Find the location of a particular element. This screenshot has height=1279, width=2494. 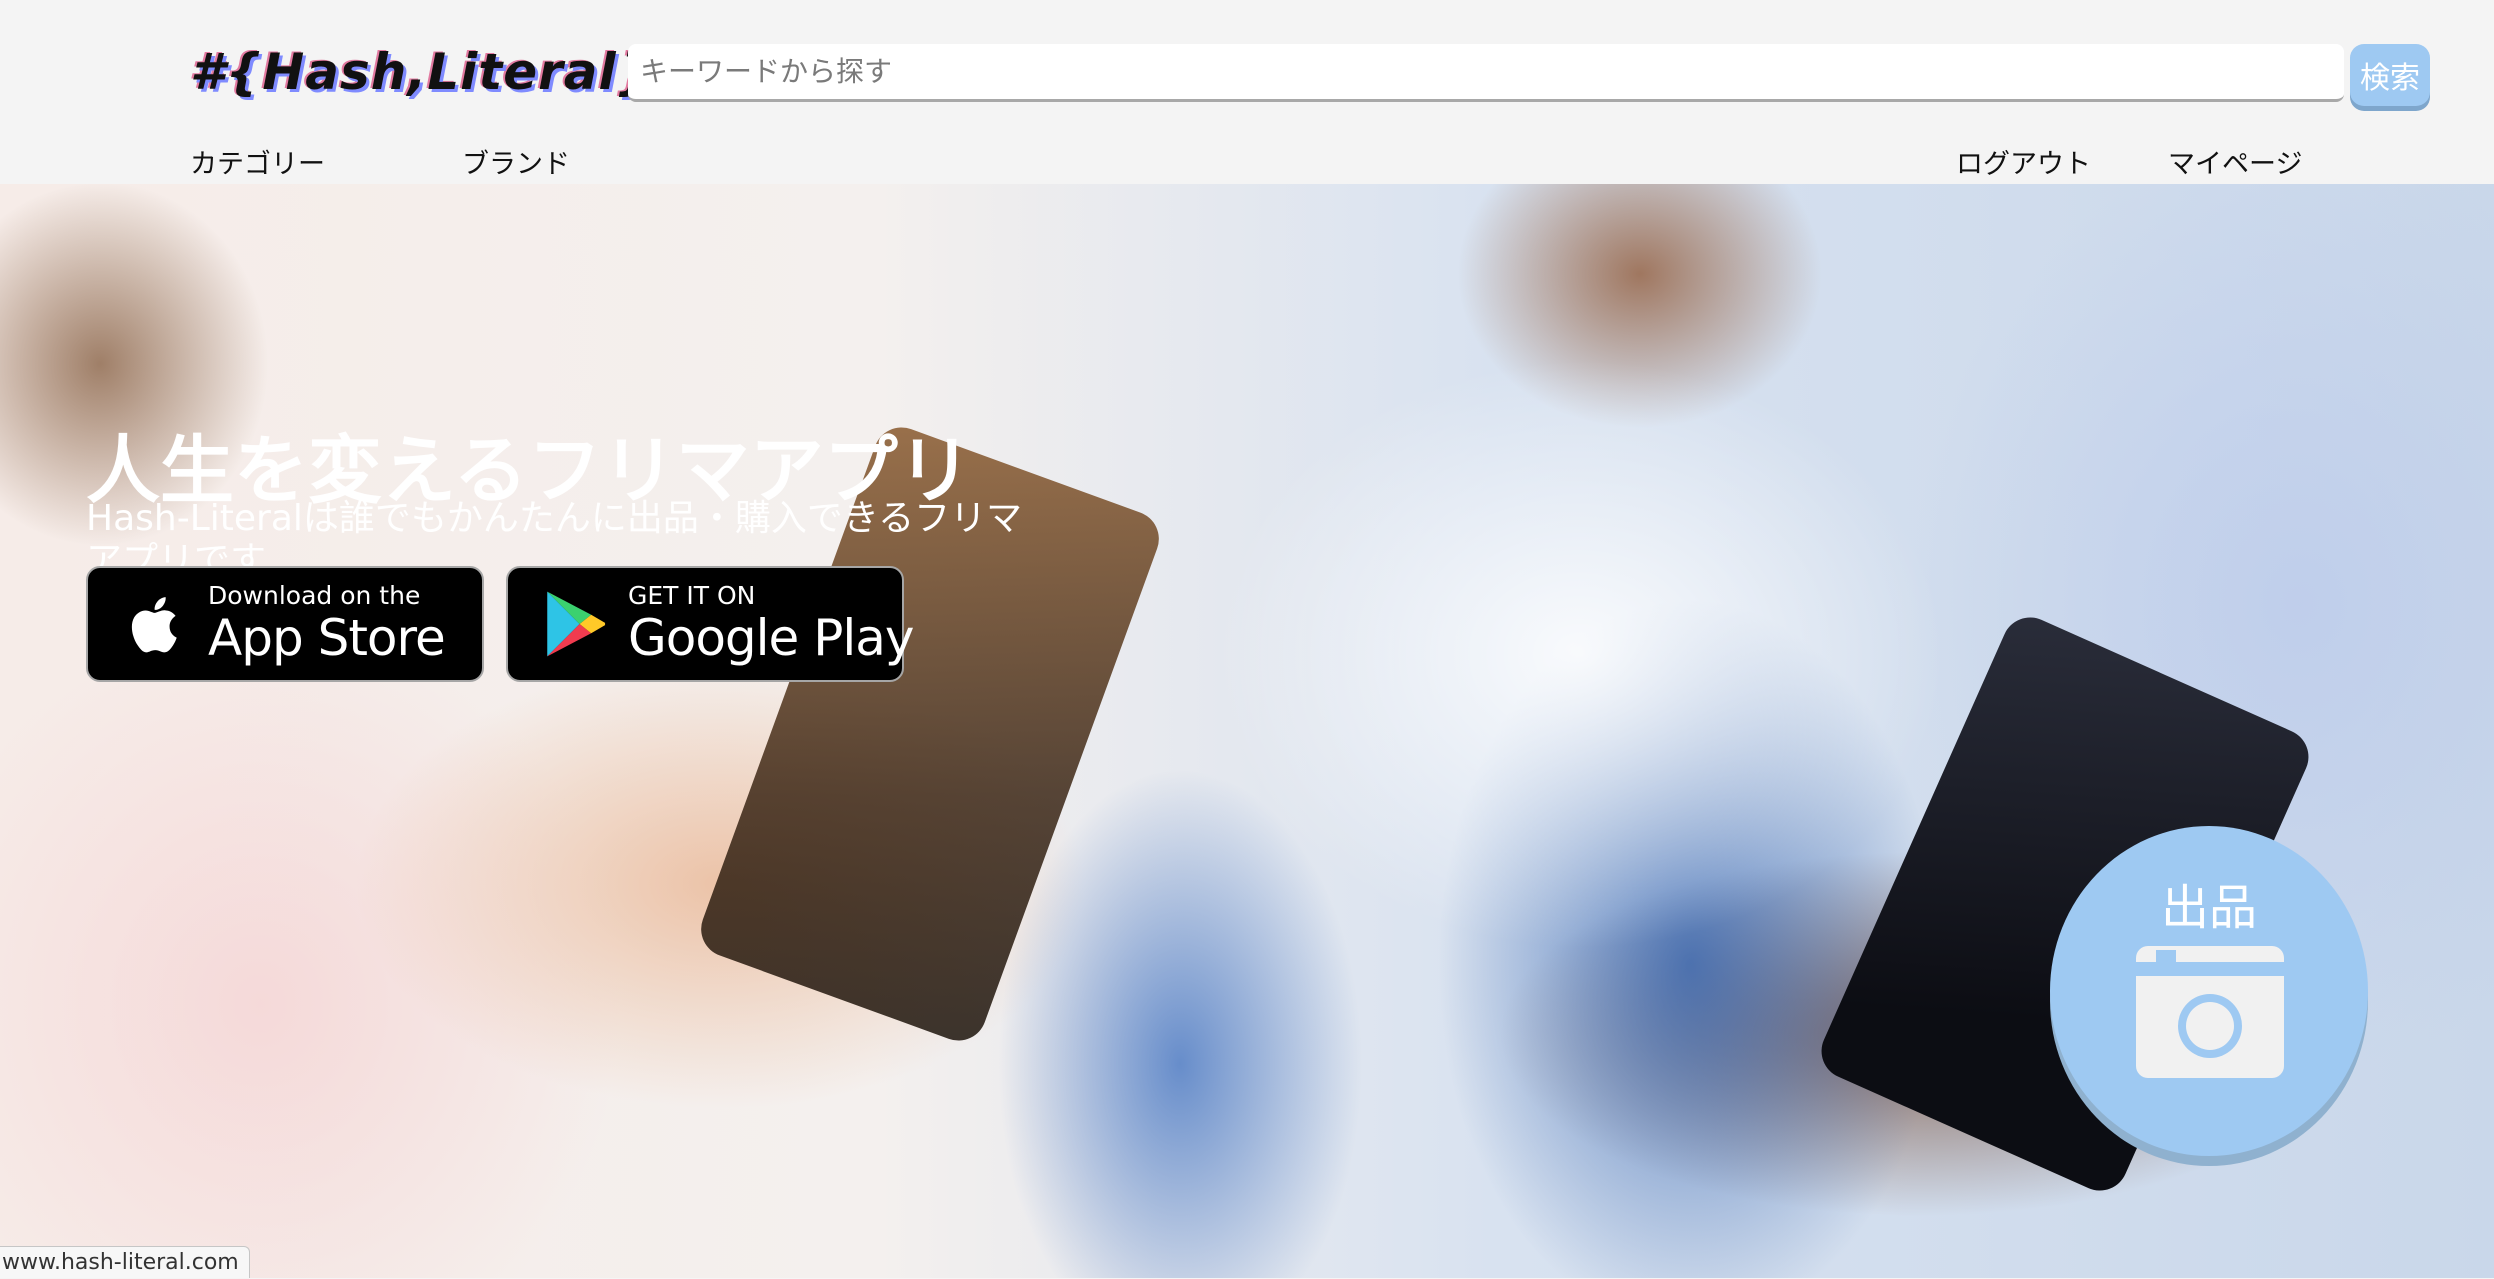

status-bar-url: www.hash-literal.com is located at coordinates (125, 1262).